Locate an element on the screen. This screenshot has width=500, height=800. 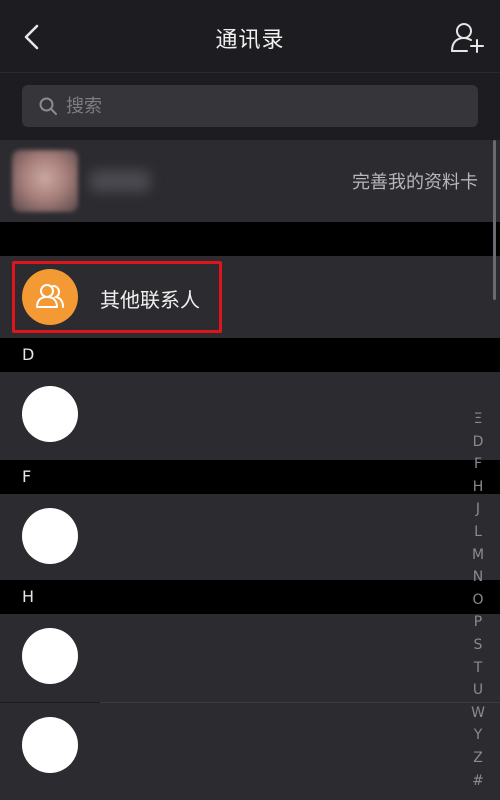
complete-profile-link: 完善我的资料卡 is located at coordinates (415, 181).